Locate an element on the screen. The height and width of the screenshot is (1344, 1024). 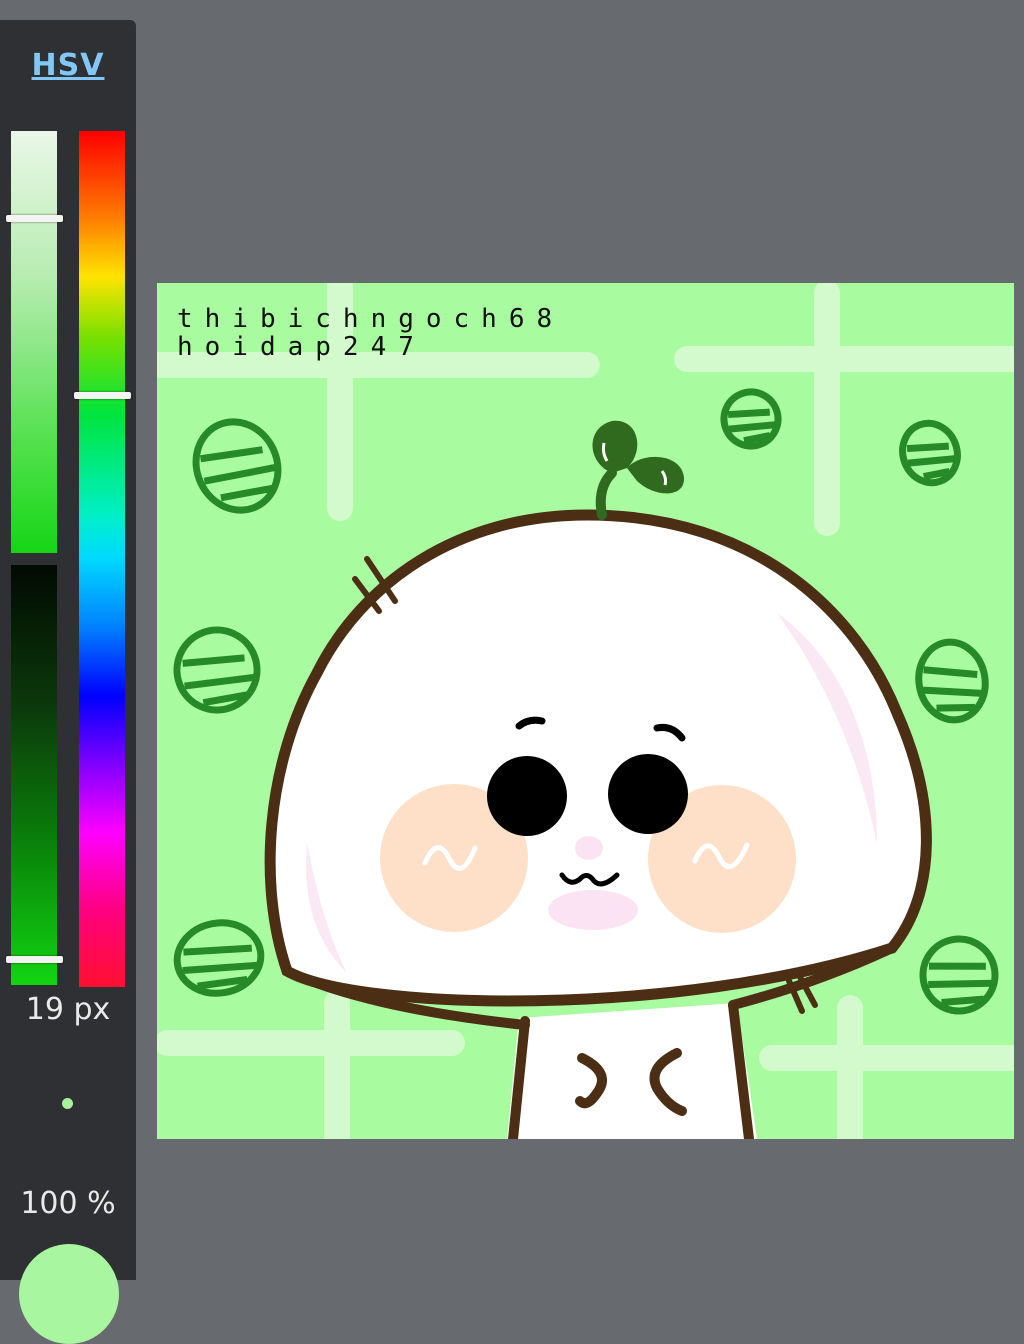
value-slider-handle is located at coordinates (34, 959).